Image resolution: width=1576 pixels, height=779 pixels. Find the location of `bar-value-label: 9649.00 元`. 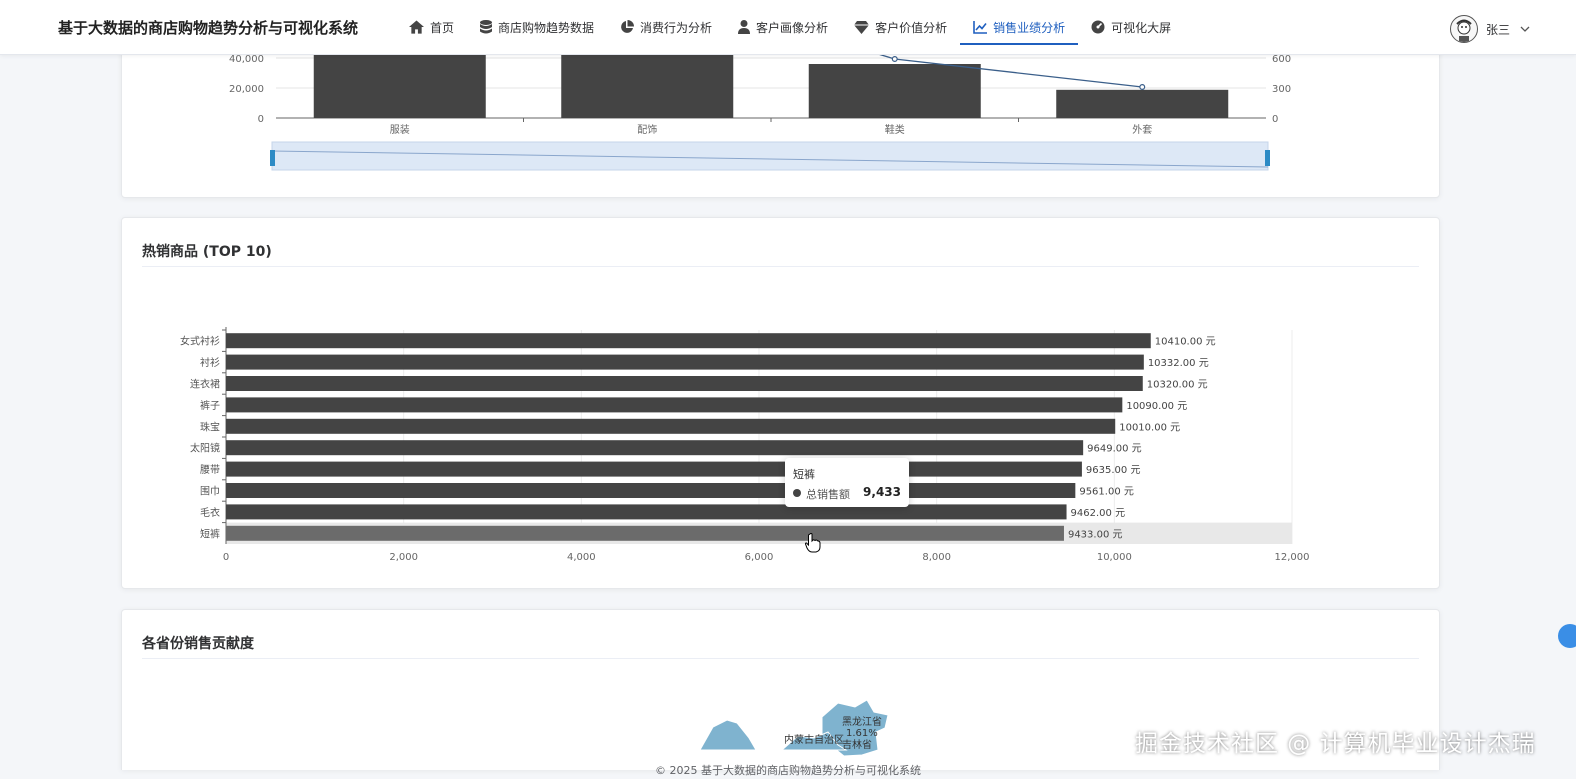

bar-value-label: 9649.00 元 is located at coordinates (1114, 449).